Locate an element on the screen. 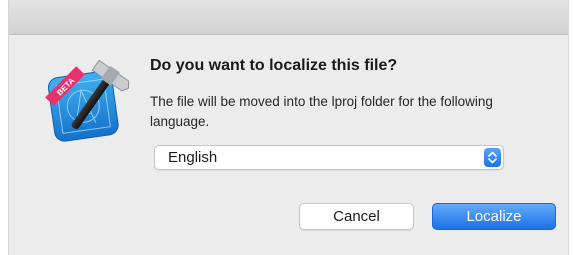 The image size is (573, 255). dialog-titlebar is located at coordinates (288, 17).